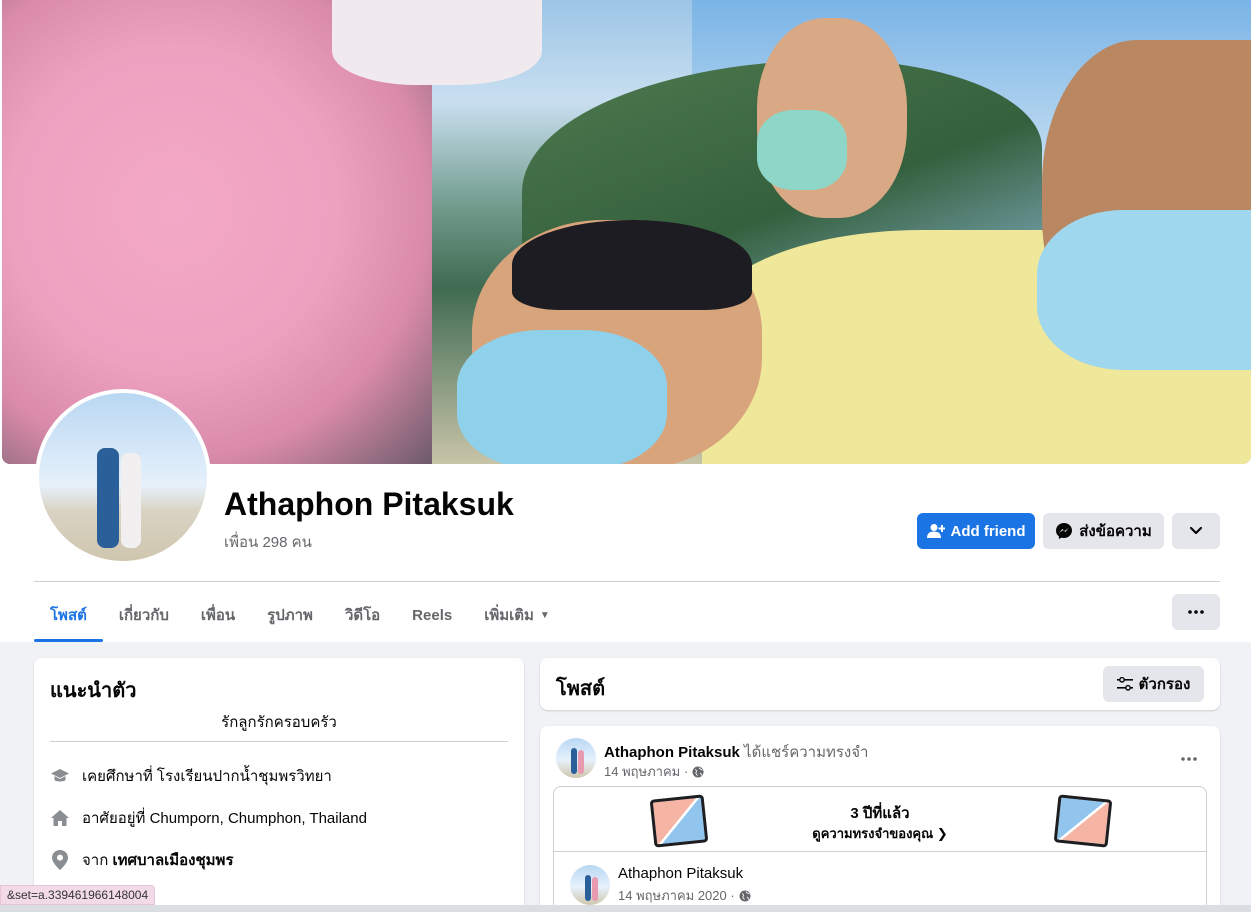  I want to click on message-button: ส่งข้อความ, so click(1103, 531).